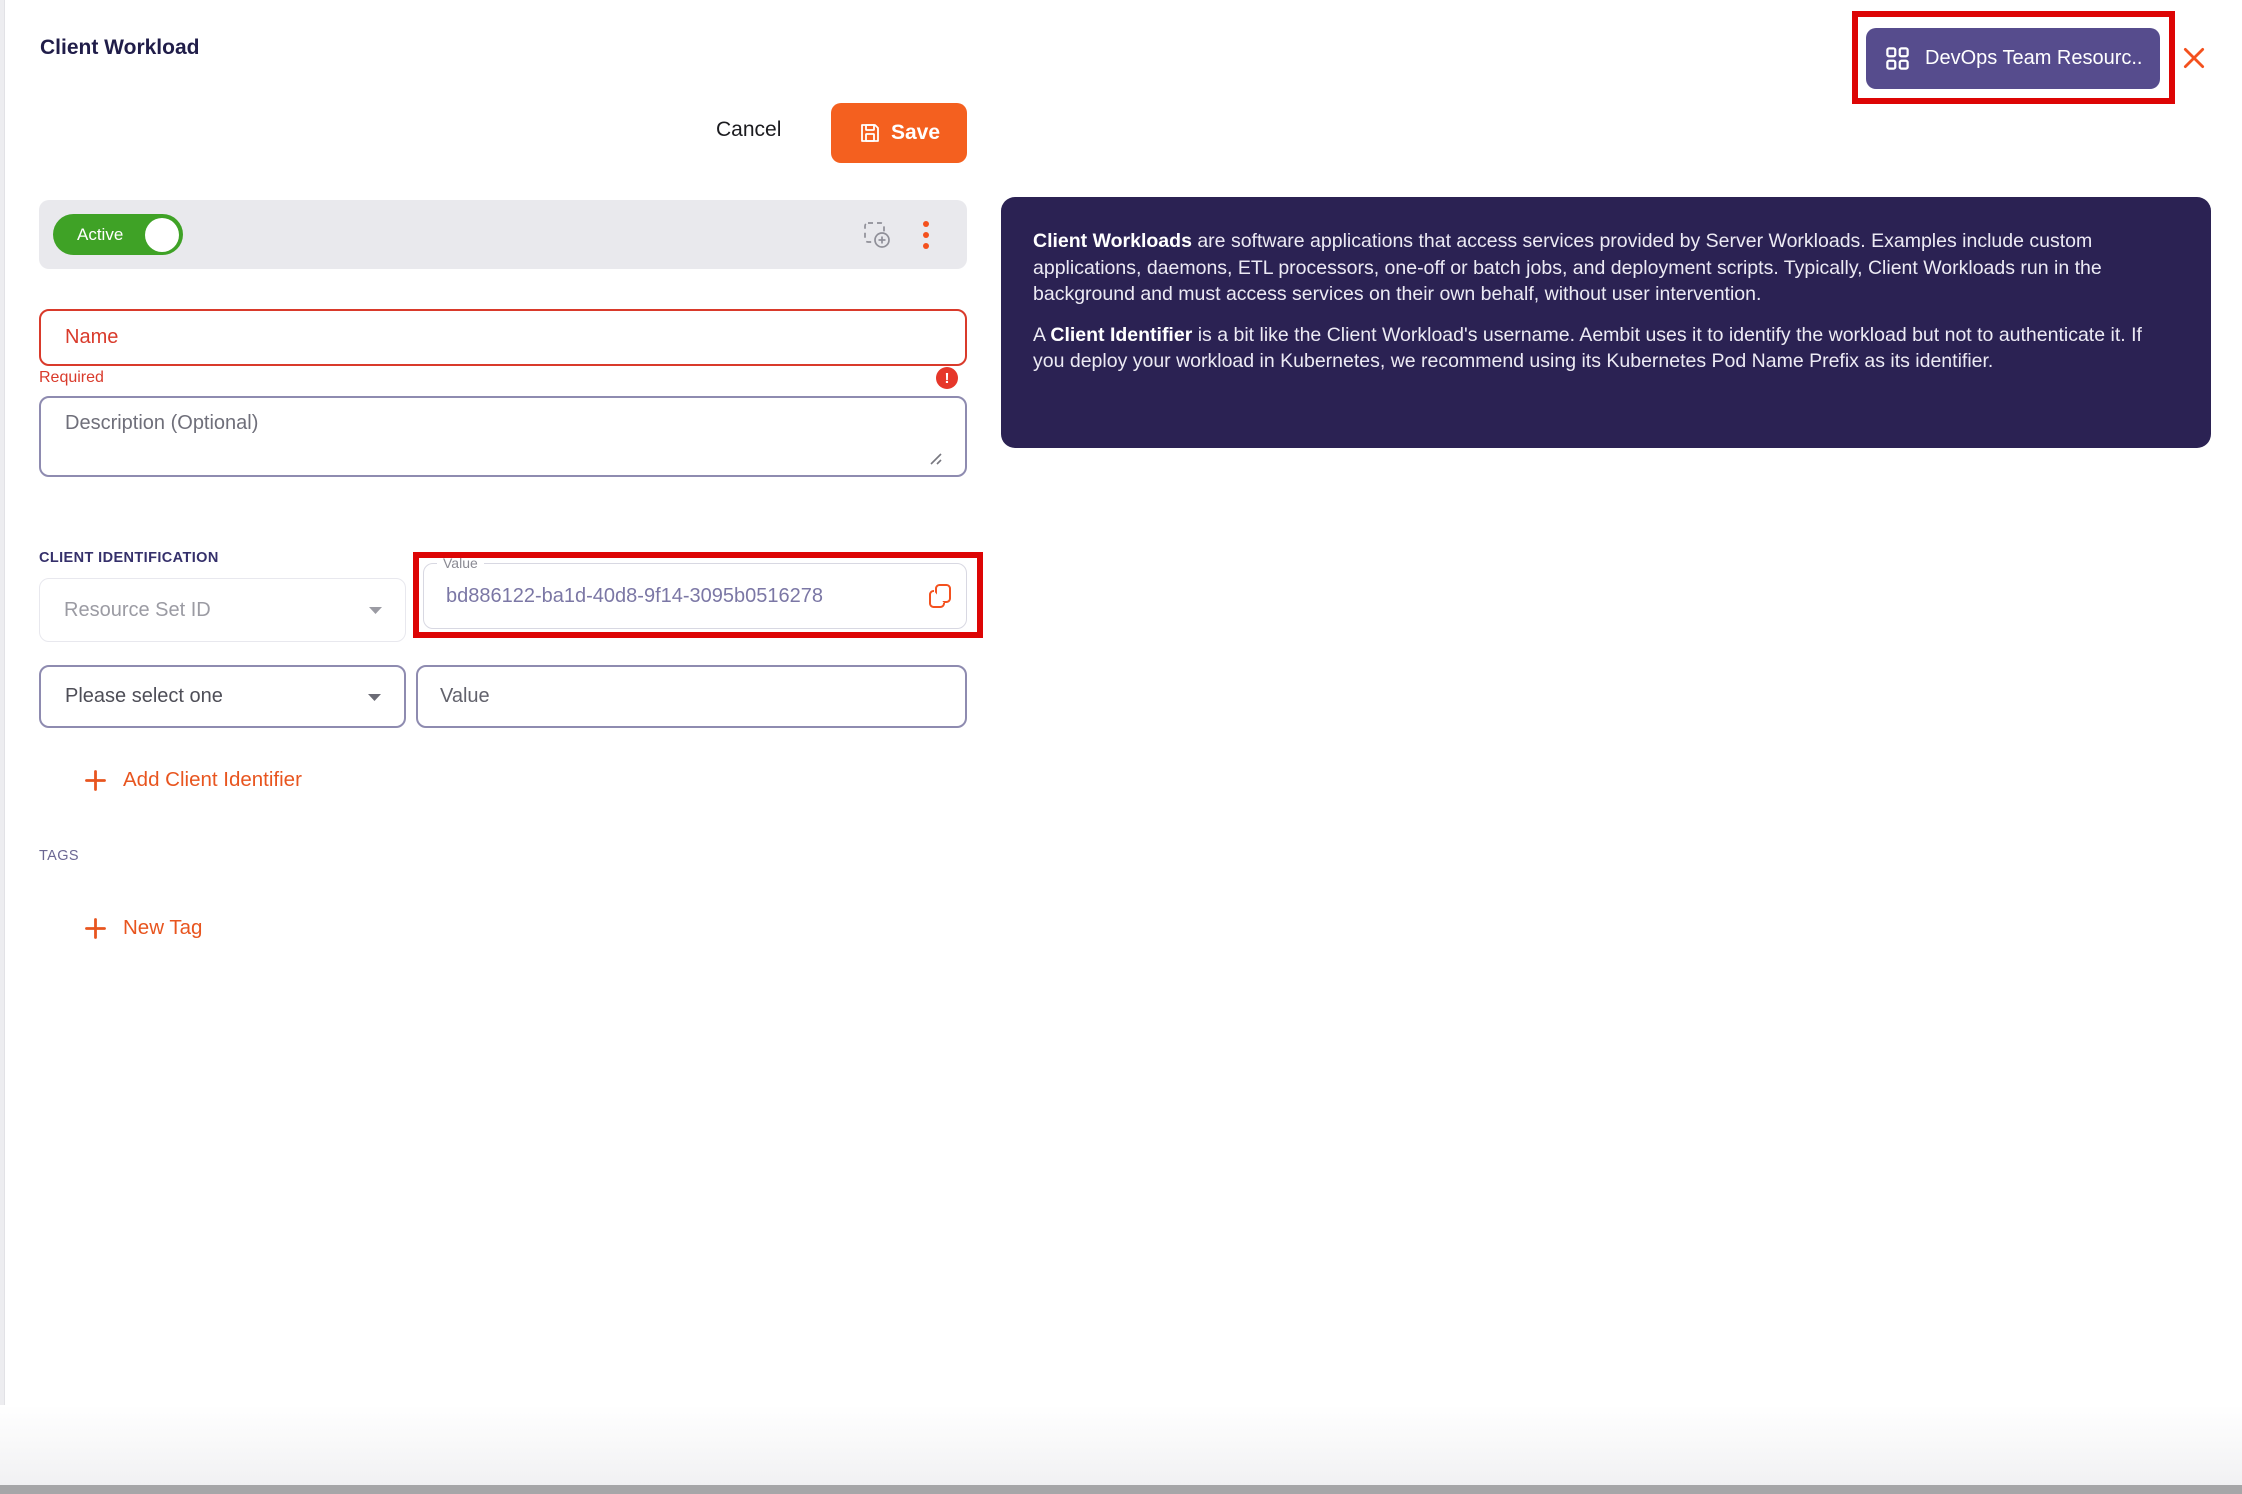 The height and width of the screenshot is (1494, 2242). Describe the element at coordinates (1121, 334) in the screenshot. I see `info-p2-bold: Client Identifier` at that location.